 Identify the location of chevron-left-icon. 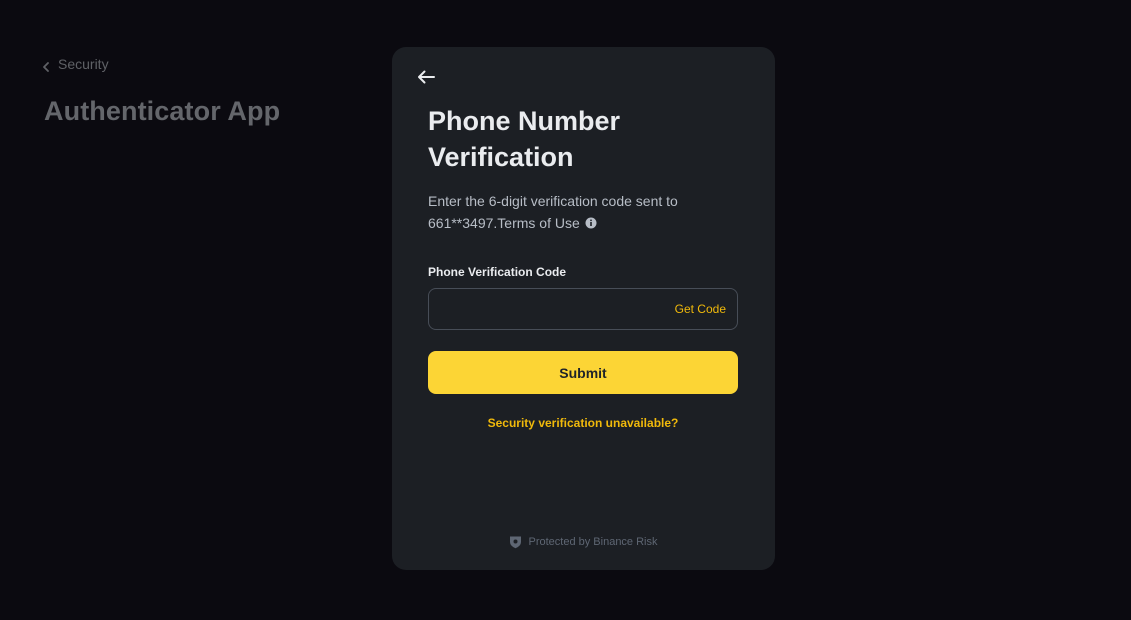
(46, 65).